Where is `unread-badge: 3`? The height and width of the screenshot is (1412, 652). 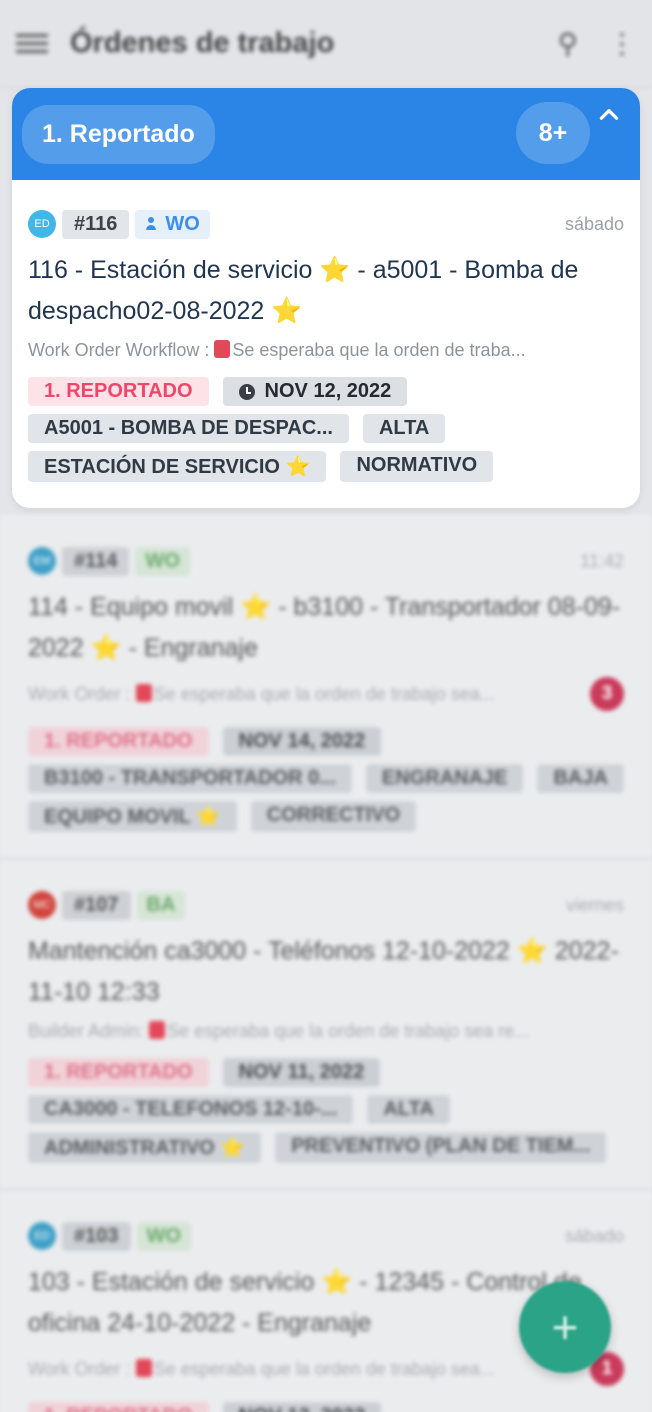 unread-badge: 3 is located at coordinates (607, 694).